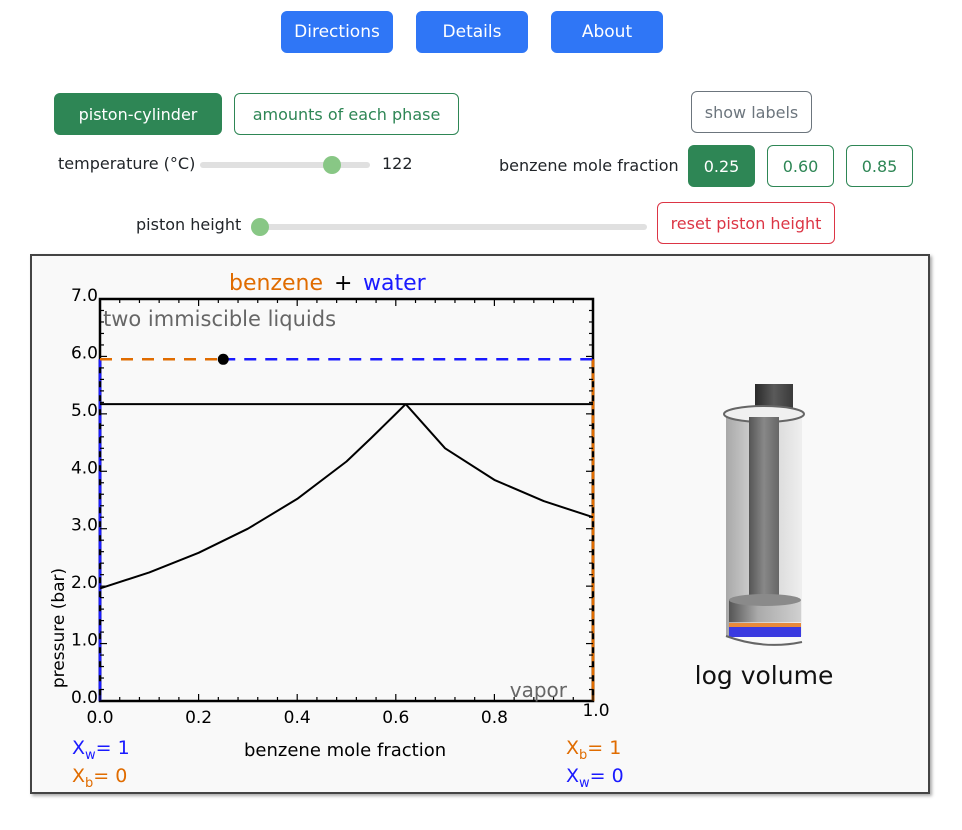 Image resolution: width=962 pixels, height=830 pixels. I want to click on right-annotation-xb: Xb= 1, so click(593, 750).